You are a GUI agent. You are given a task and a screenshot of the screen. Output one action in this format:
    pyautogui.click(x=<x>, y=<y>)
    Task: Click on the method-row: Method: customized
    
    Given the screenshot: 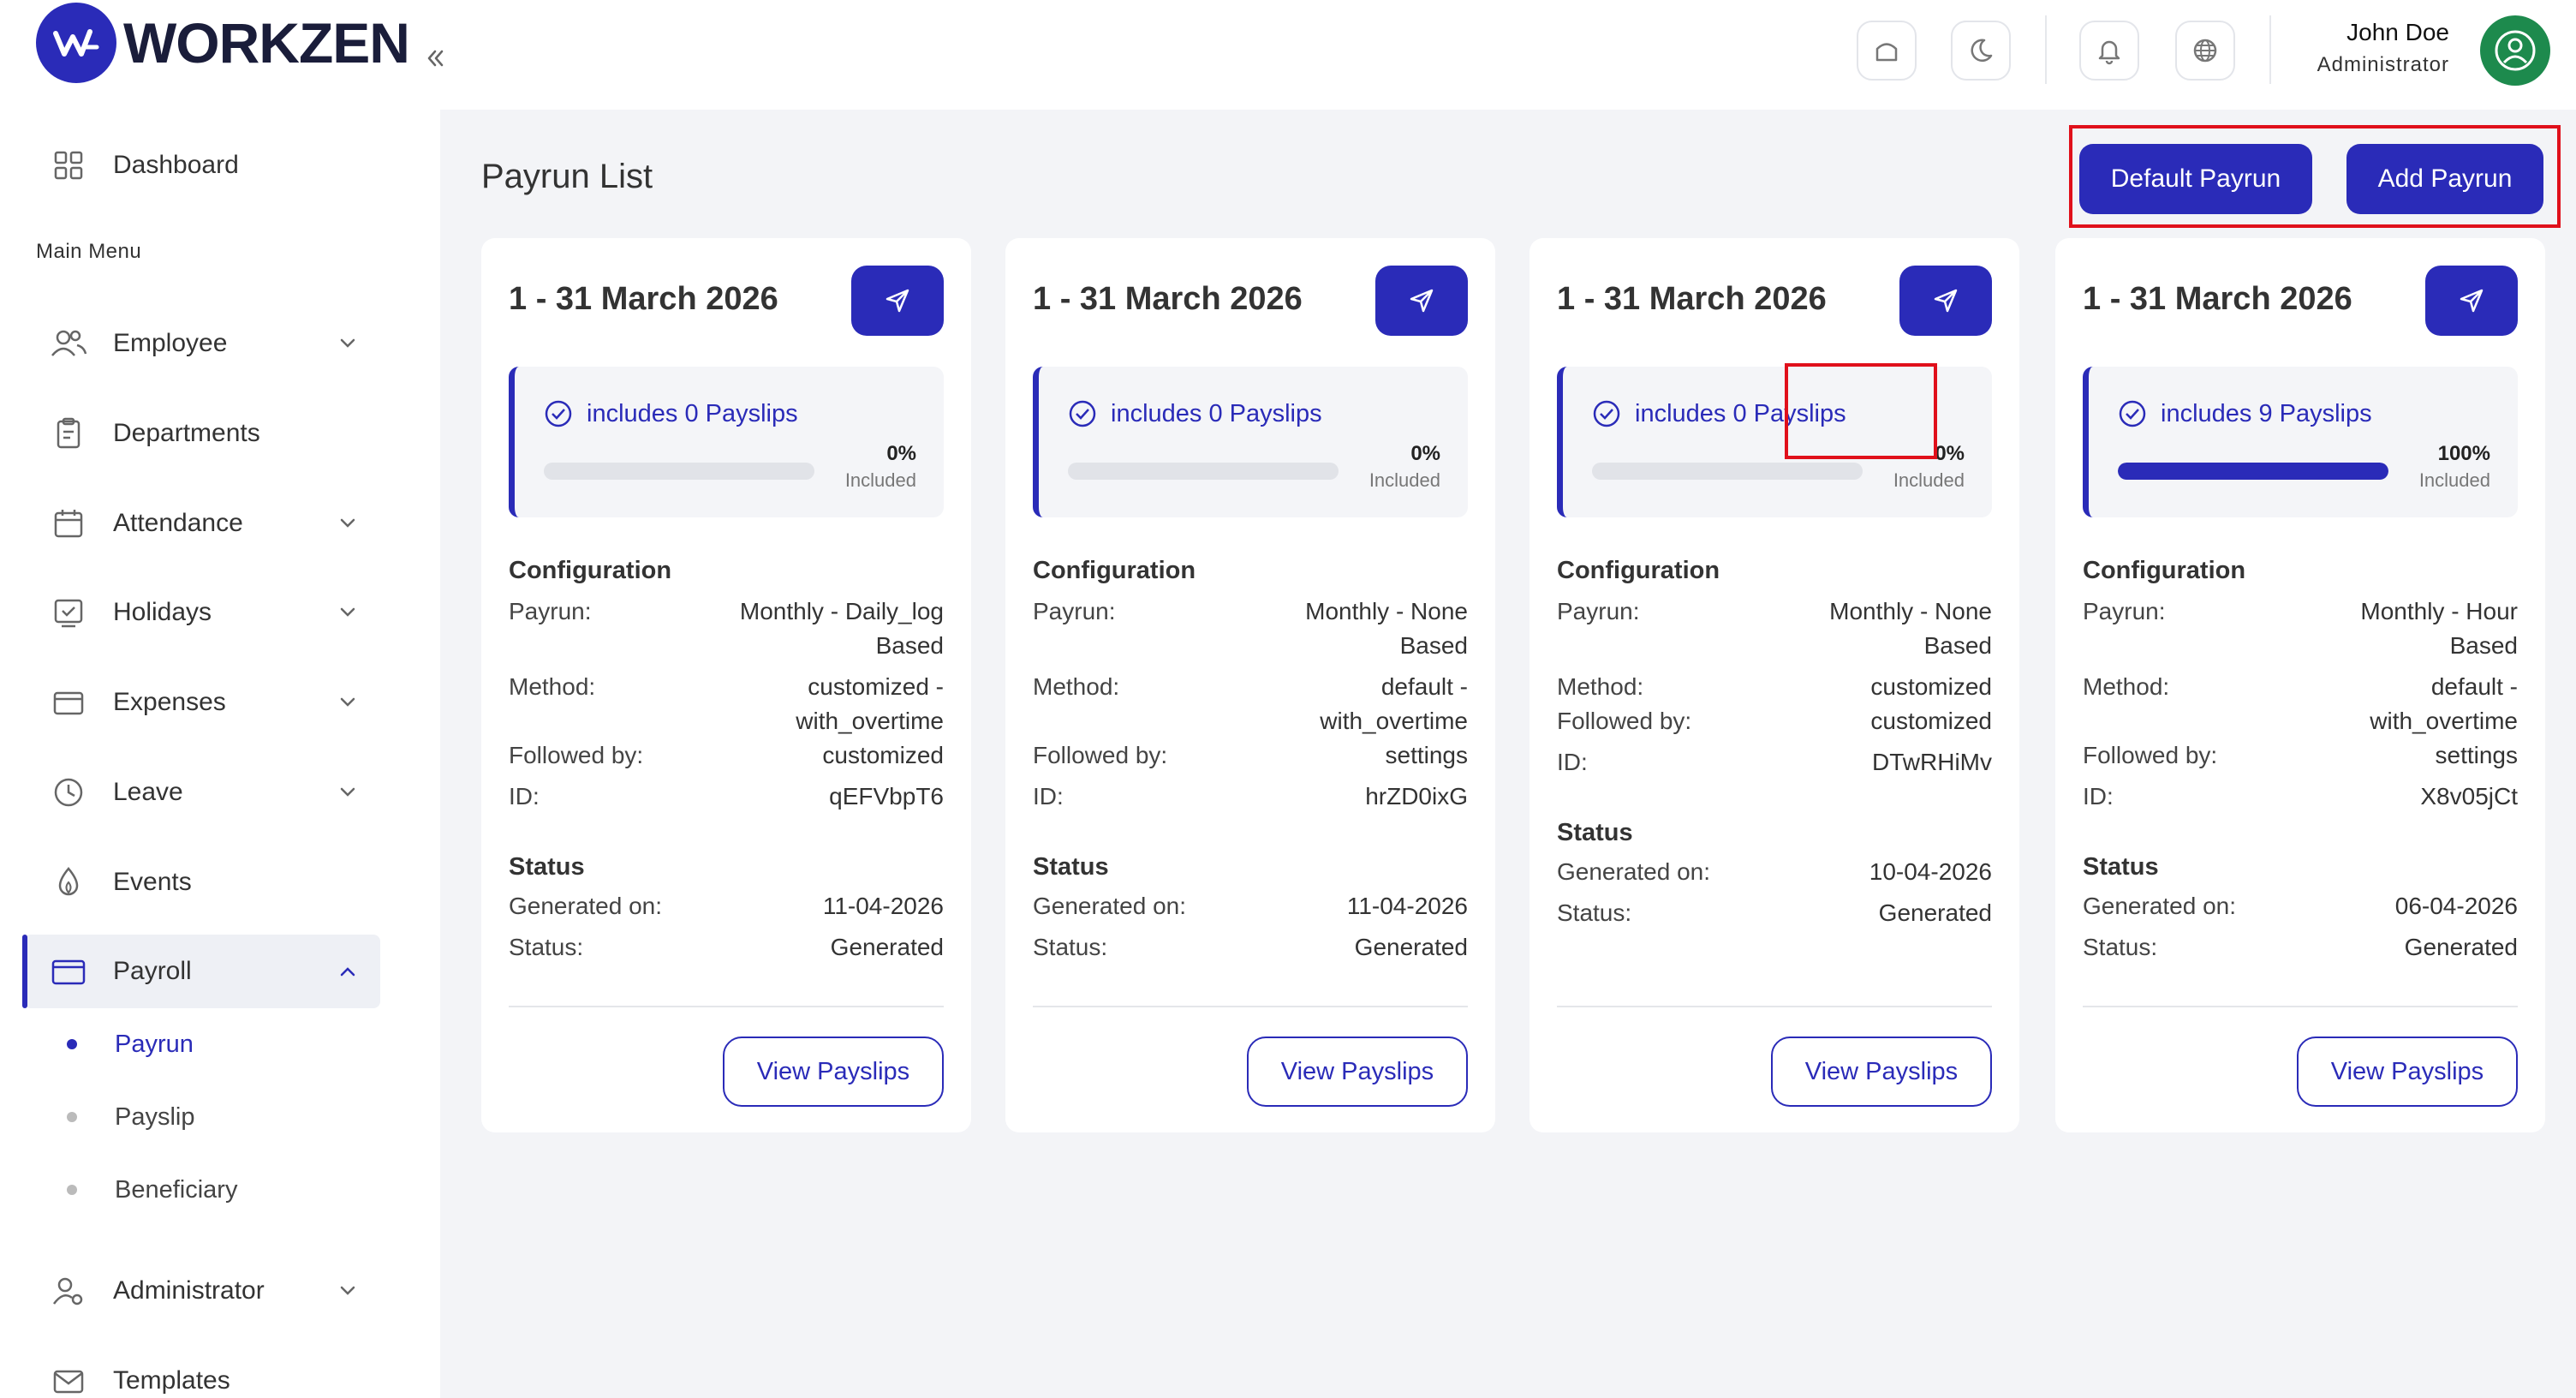 What is the action you would take?
    pyautogui.click(x=1774, y=687)
    